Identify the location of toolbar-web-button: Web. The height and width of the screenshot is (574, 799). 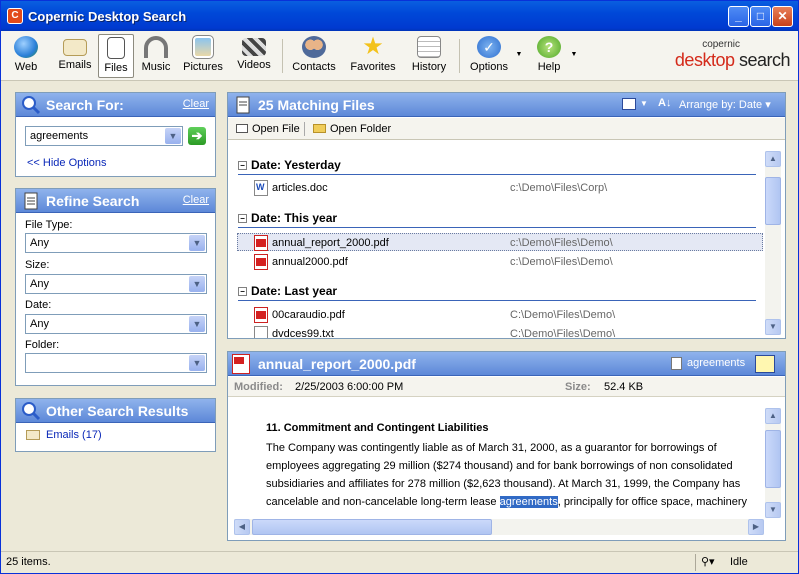
(26, 56).